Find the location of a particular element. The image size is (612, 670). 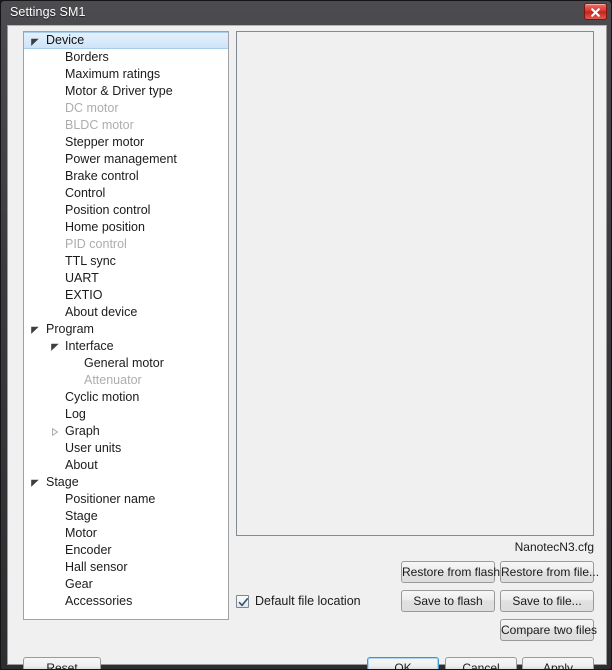

tree-item-cyclic-motion: Cyclic motion is located at coordinates (126, 397).